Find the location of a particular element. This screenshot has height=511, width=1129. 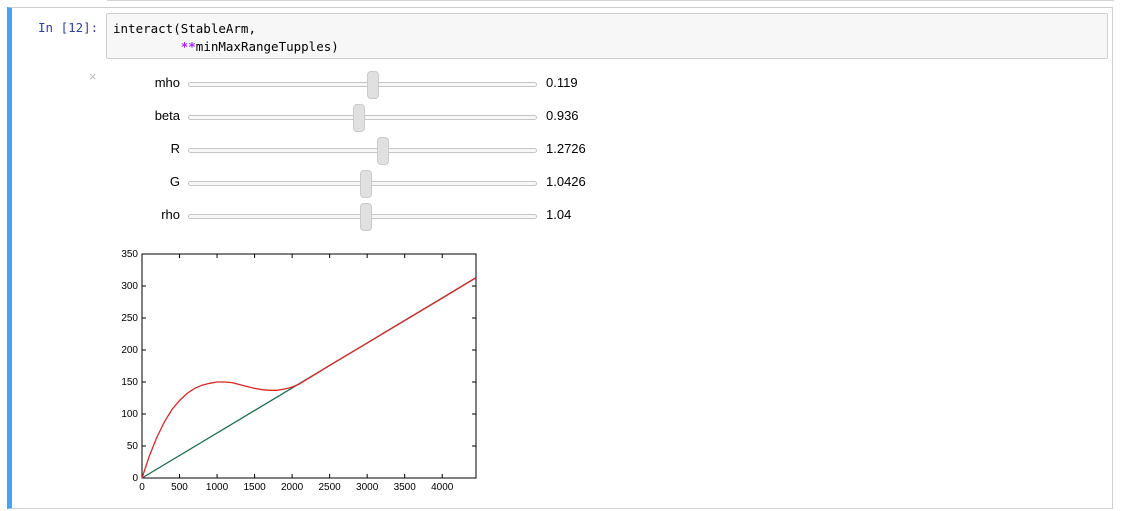

code-line-1: interact(StableArm, is located at coordinates (184, 28).